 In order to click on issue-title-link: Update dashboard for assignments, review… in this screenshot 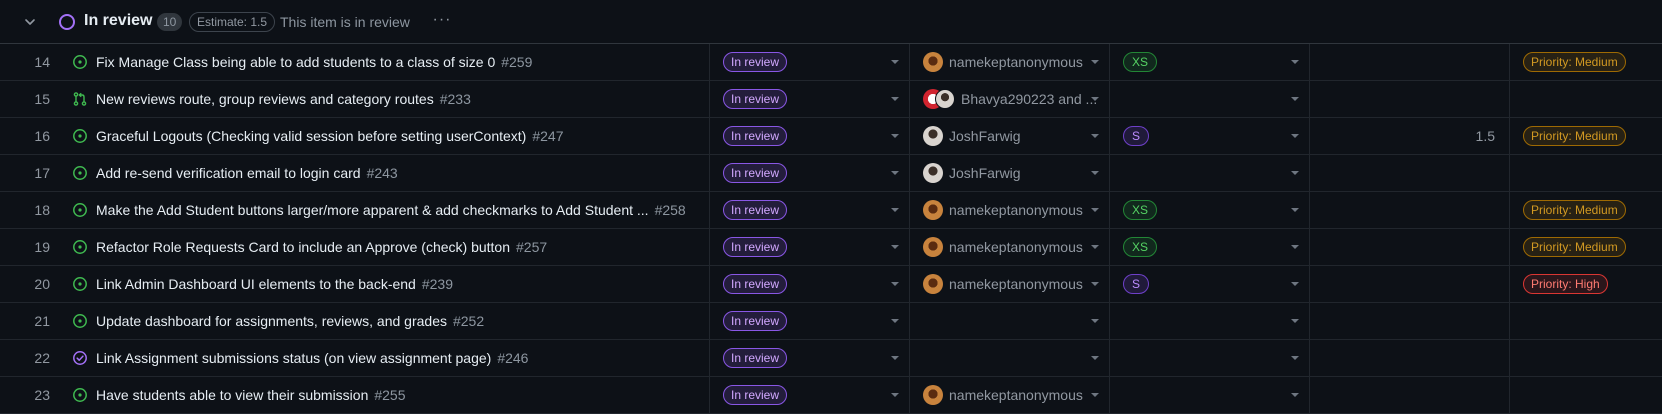, I will do `click(271, 321)`.